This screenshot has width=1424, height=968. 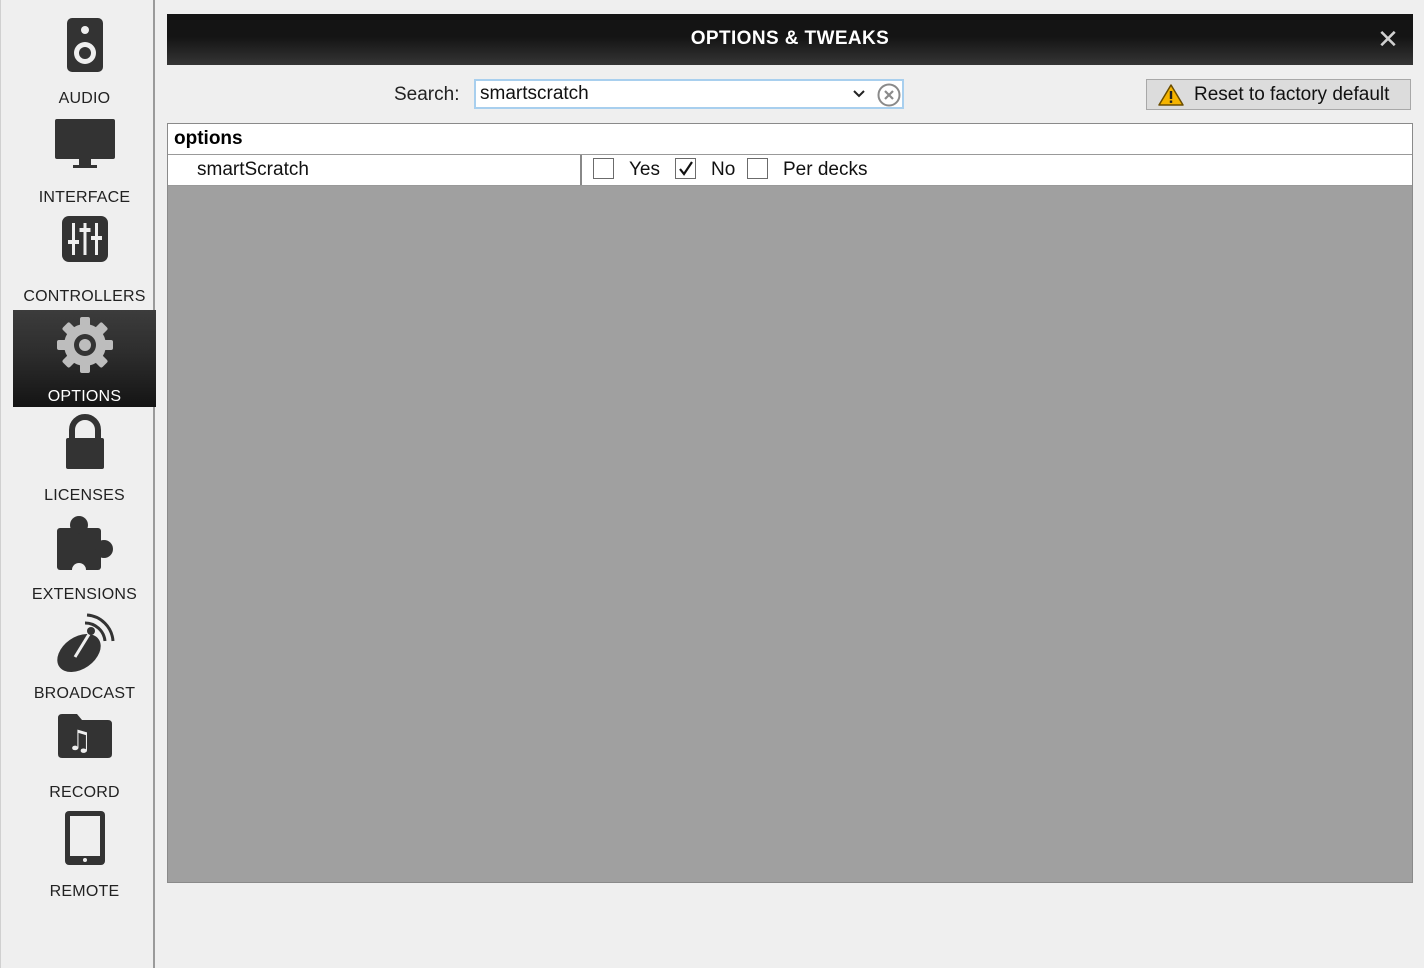 What do you see at coordinates (84, 594) in the screenshot?
I see `sidebar-item-label: EXTENSIONS` at bounding box center [84, 594].